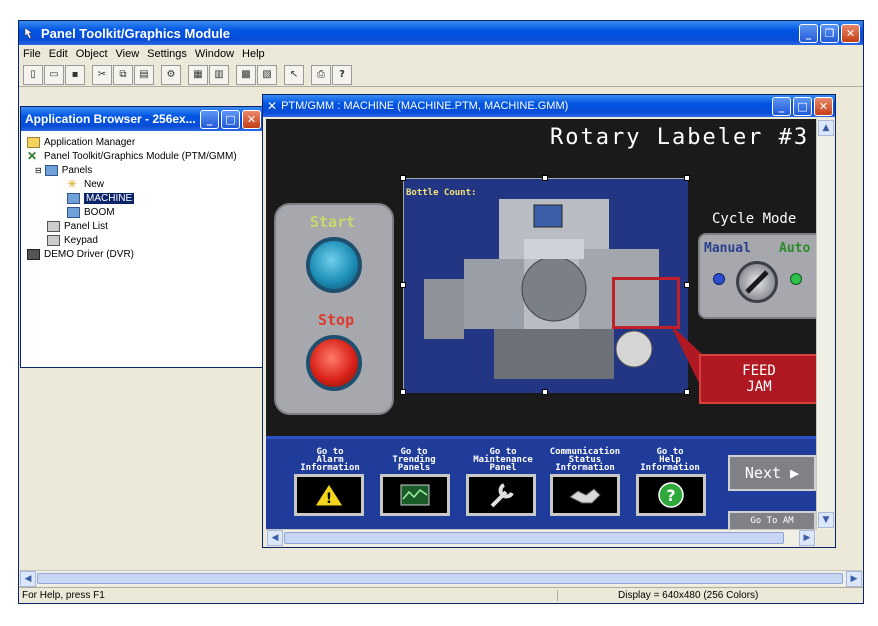 This screenshot has height=626, width=878. I want to click on handshake-icon, so click(585, 496).